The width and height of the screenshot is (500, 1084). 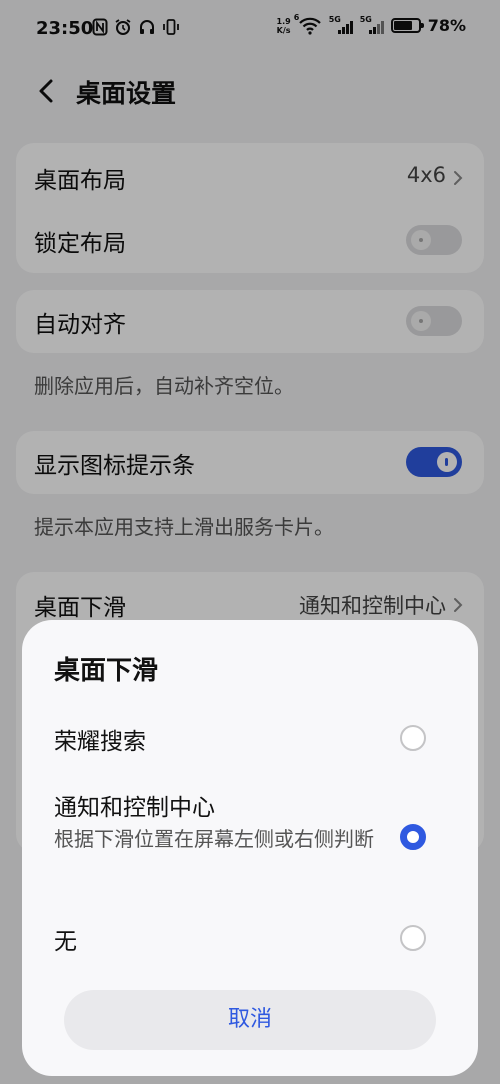 I want to click on option-notification-center: 通知和控制中心 根据下滑位置在屏幕左侧或右侧判断, so click(x=250, y=839).